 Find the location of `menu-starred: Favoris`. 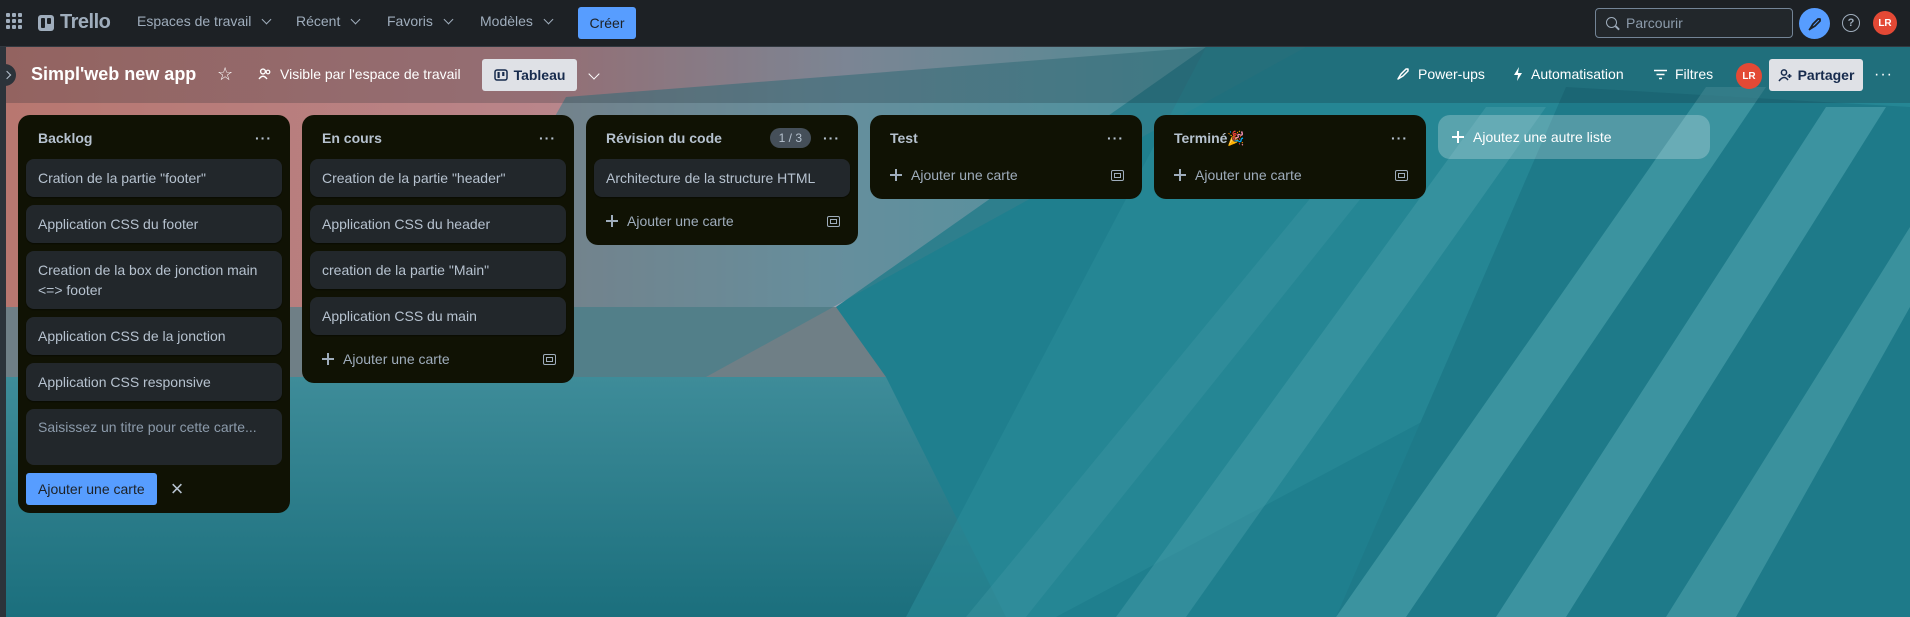

menu-starred: Favoris is located at coordinates (420, 21).